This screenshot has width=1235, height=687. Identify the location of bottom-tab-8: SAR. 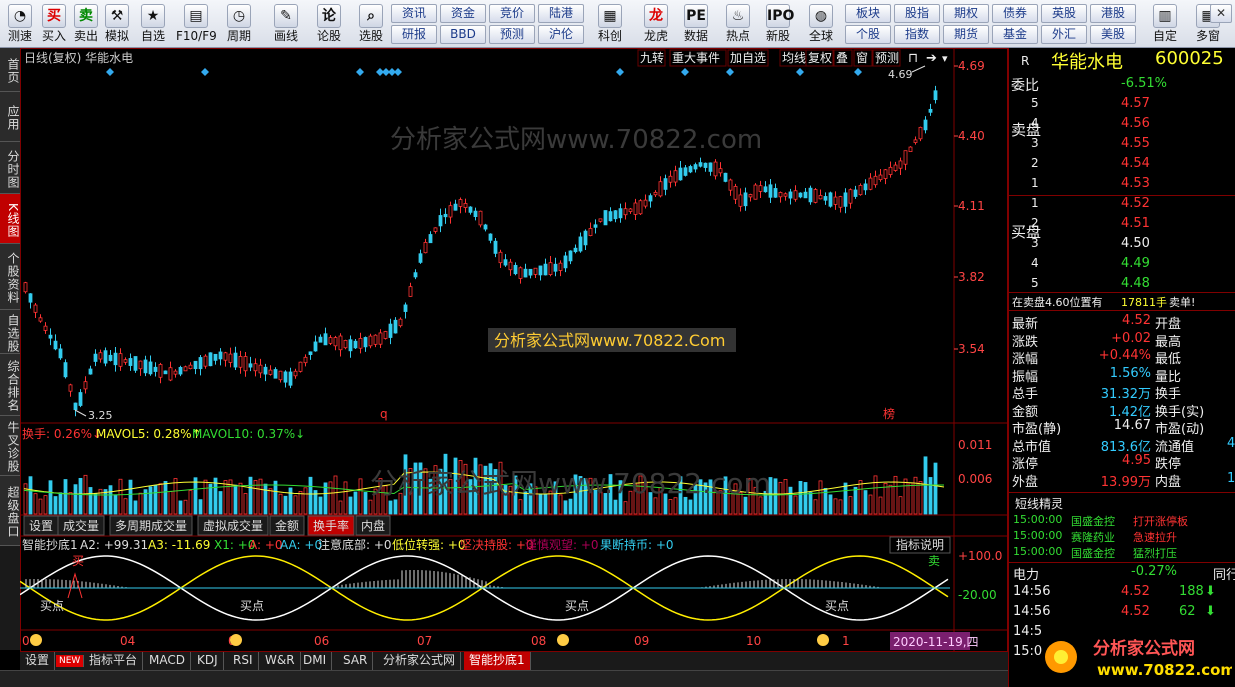
(356, 661).